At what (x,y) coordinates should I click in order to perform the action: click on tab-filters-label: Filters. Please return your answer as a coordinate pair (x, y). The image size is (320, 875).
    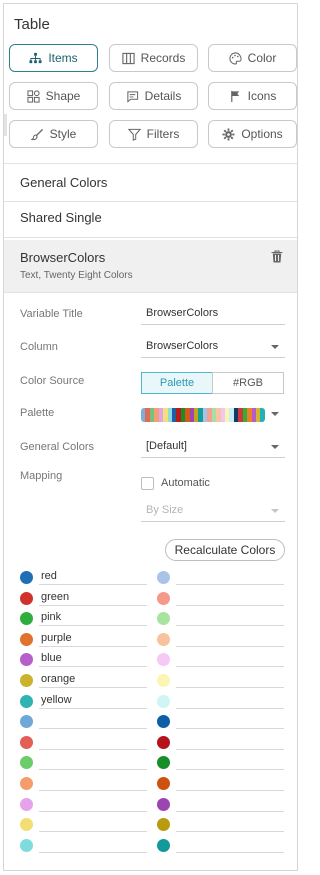
    Looking at the image, I should click on (163, 134).